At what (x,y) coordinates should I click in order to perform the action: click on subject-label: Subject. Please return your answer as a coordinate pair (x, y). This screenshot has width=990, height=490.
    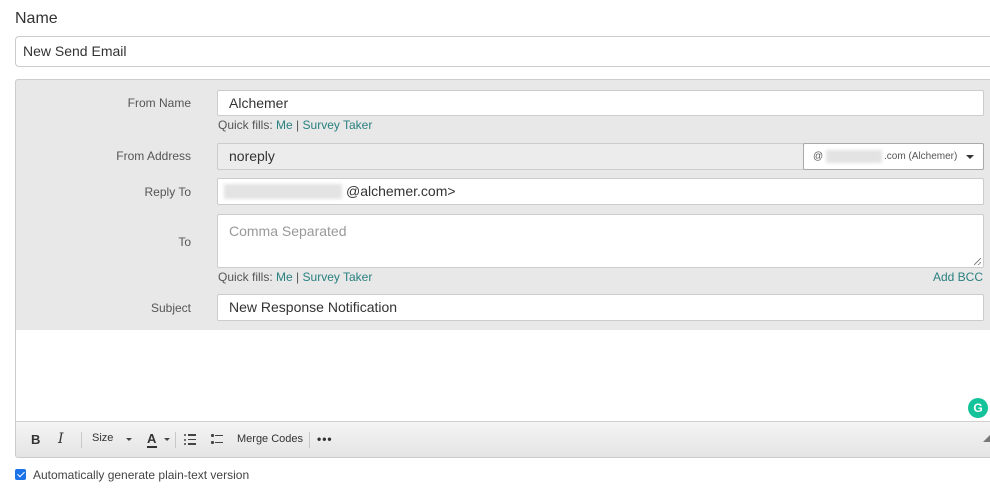
    Looking at the image, I should click on (170, 308).